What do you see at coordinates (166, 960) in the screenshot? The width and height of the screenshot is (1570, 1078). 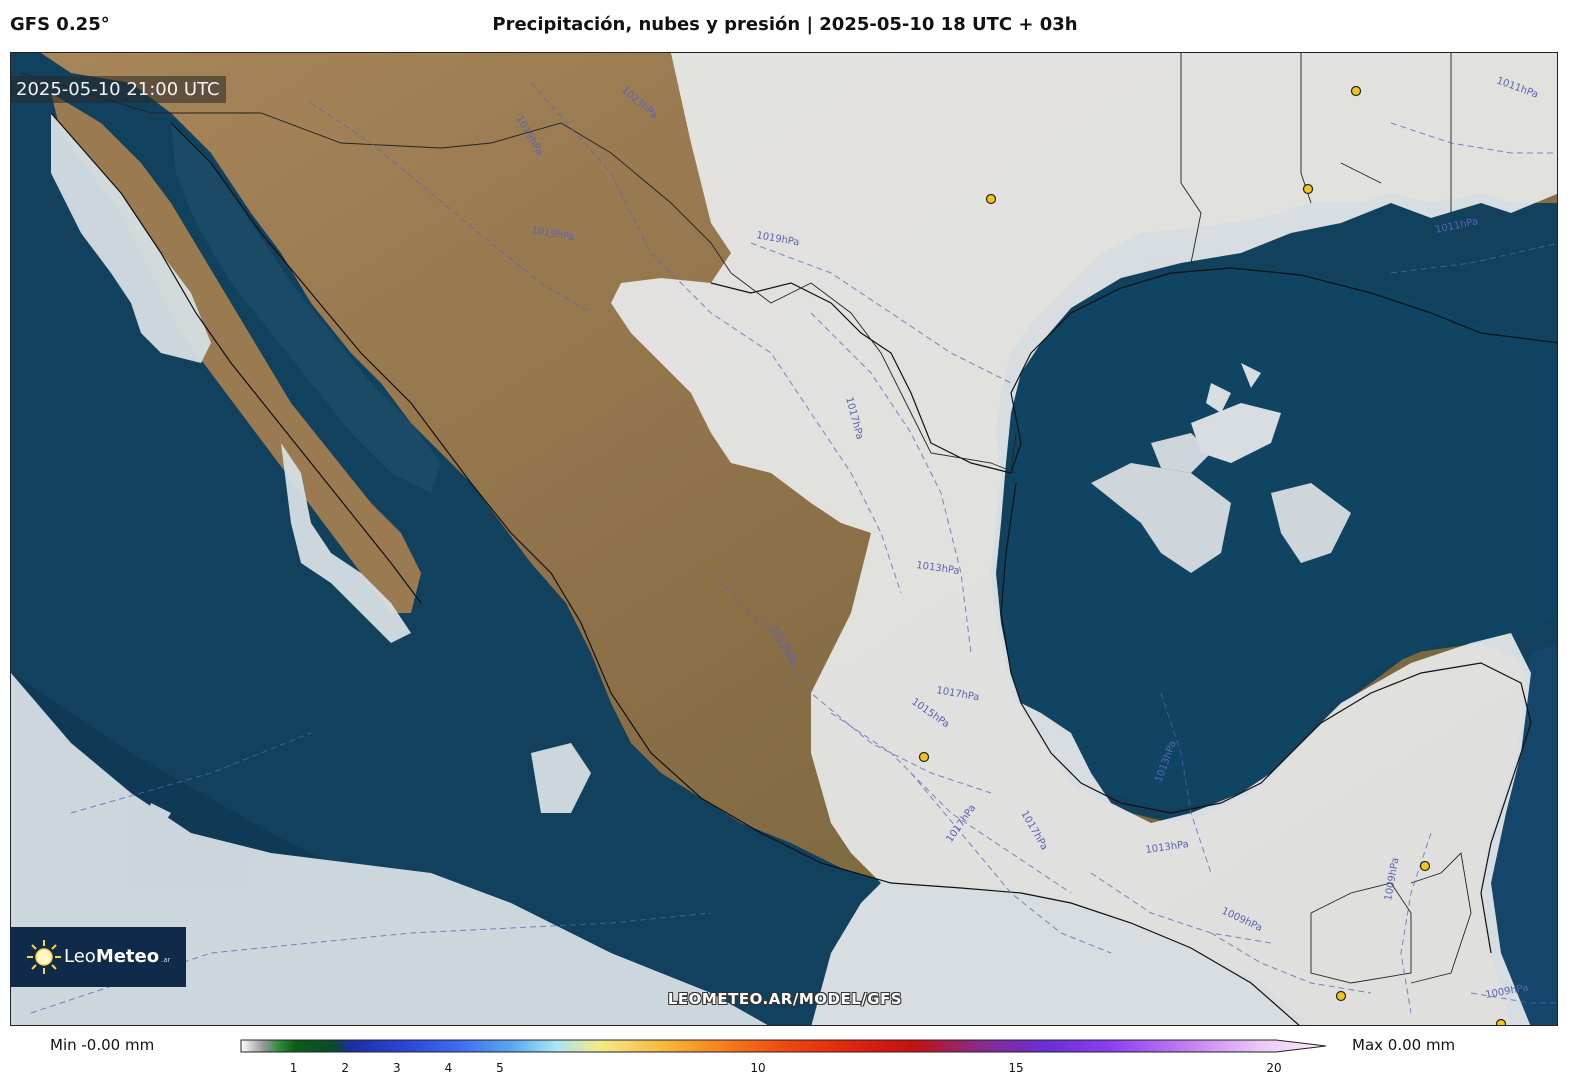 I see `logo-tld: .ar` at bounding box center [166, 960].